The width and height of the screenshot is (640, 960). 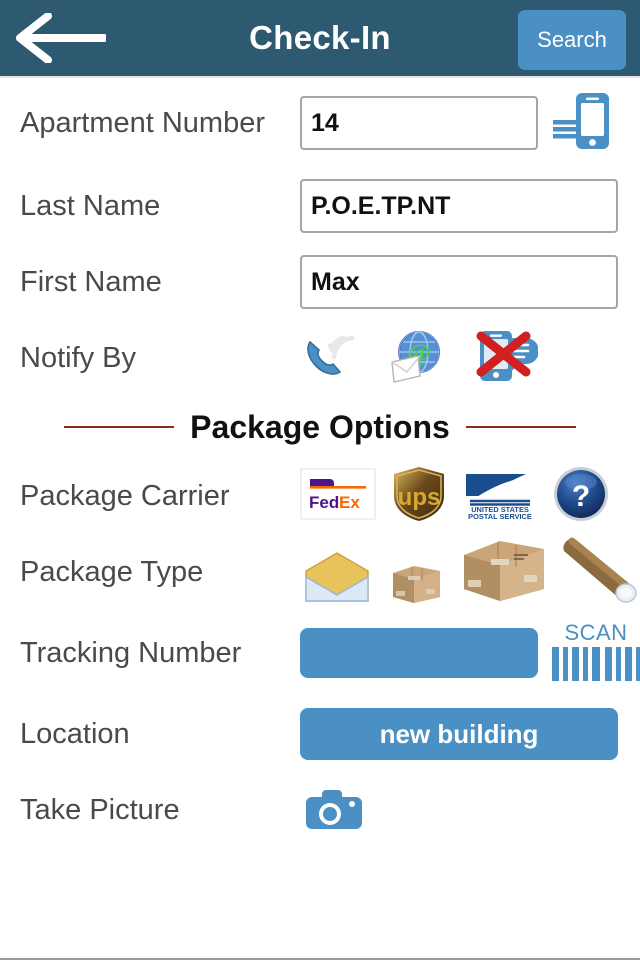 What do you see at coordinates (459, 282) in the screenshot?
I see `first-name-input` at bounding box center [459, 282].